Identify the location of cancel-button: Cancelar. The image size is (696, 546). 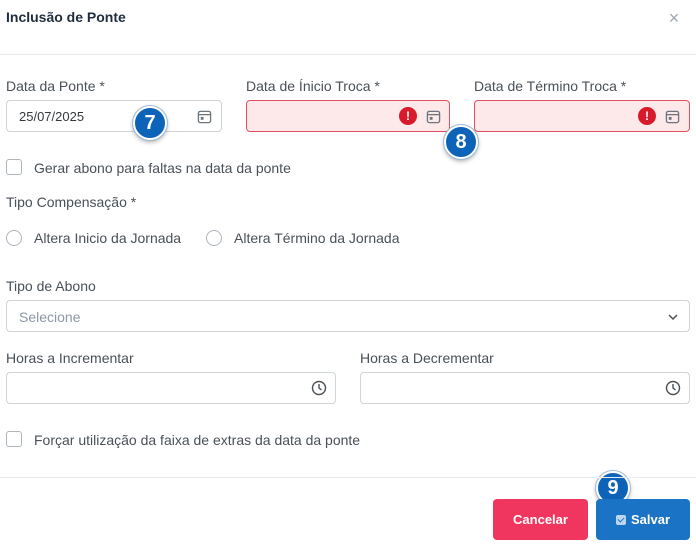
(540, 519).